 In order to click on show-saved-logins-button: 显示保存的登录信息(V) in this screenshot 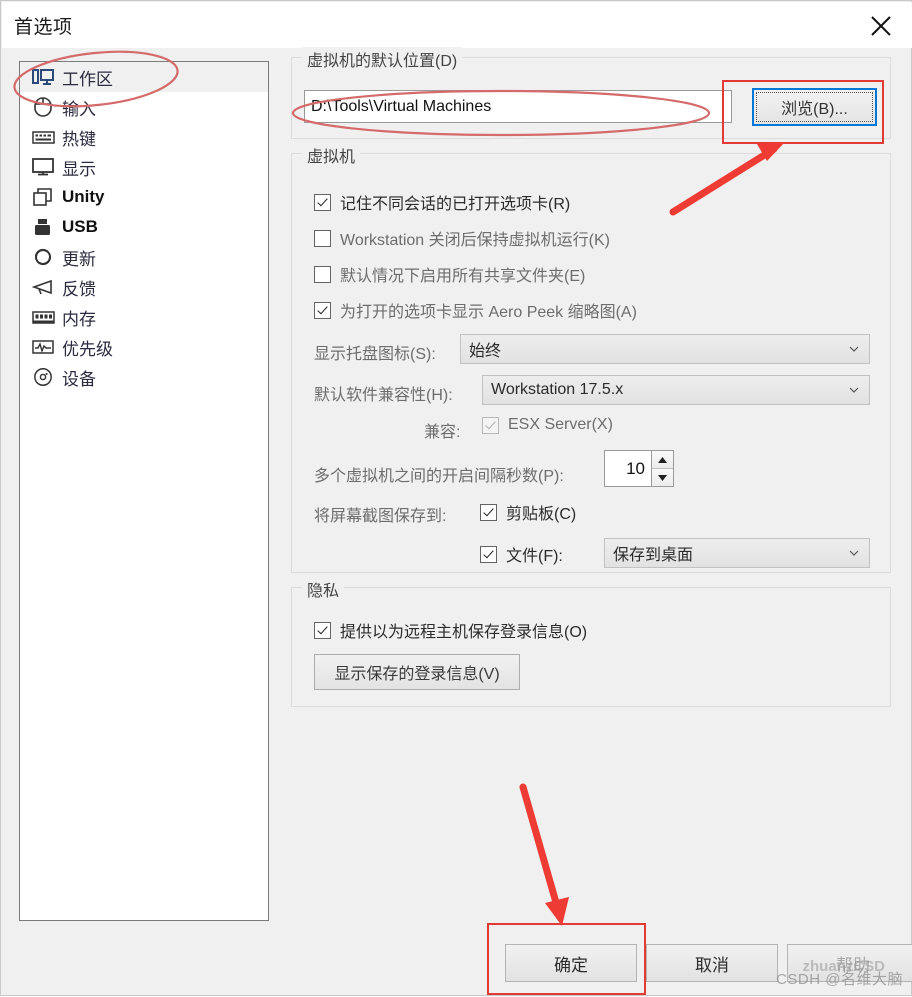, I will do `click(417, 672)`.